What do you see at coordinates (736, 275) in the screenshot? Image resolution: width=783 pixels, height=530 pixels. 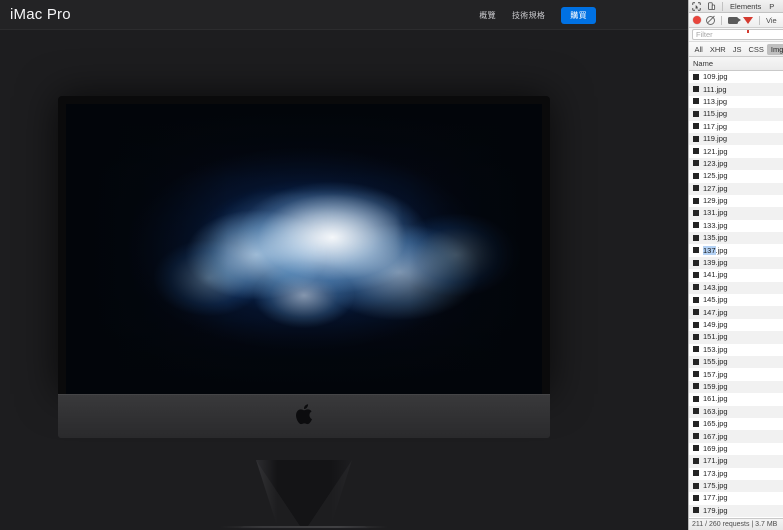 I see `table-row: 141.jpg` at bounding box center [736, 275].